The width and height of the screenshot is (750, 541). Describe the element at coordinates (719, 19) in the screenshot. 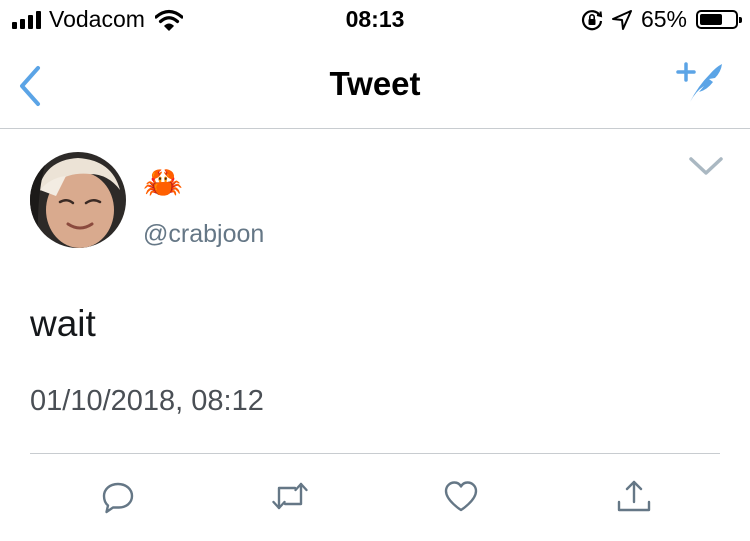

I see `battery-icon` at that location.